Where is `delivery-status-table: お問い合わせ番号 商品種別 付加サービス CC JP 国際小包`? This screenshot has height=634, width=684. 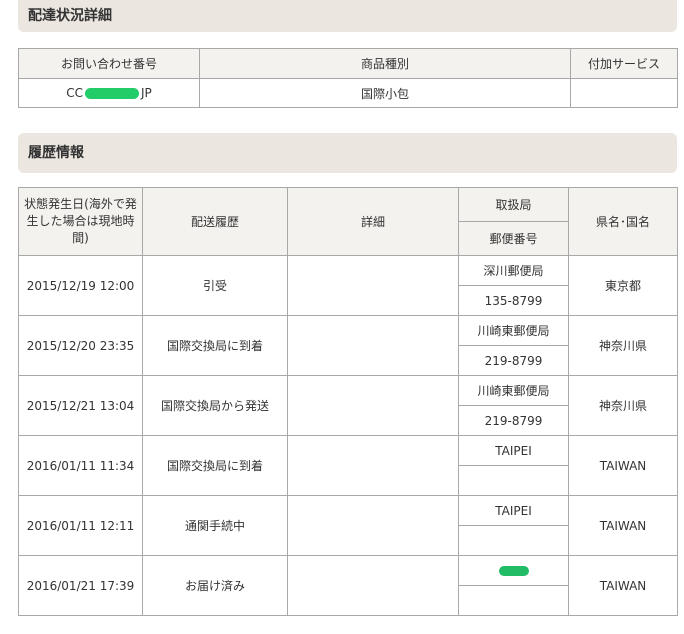 delivery-status-table: お問い合わせ番号 商品種別 付加サービス CC JP 国際小包 is located at coordinates (348, 78).